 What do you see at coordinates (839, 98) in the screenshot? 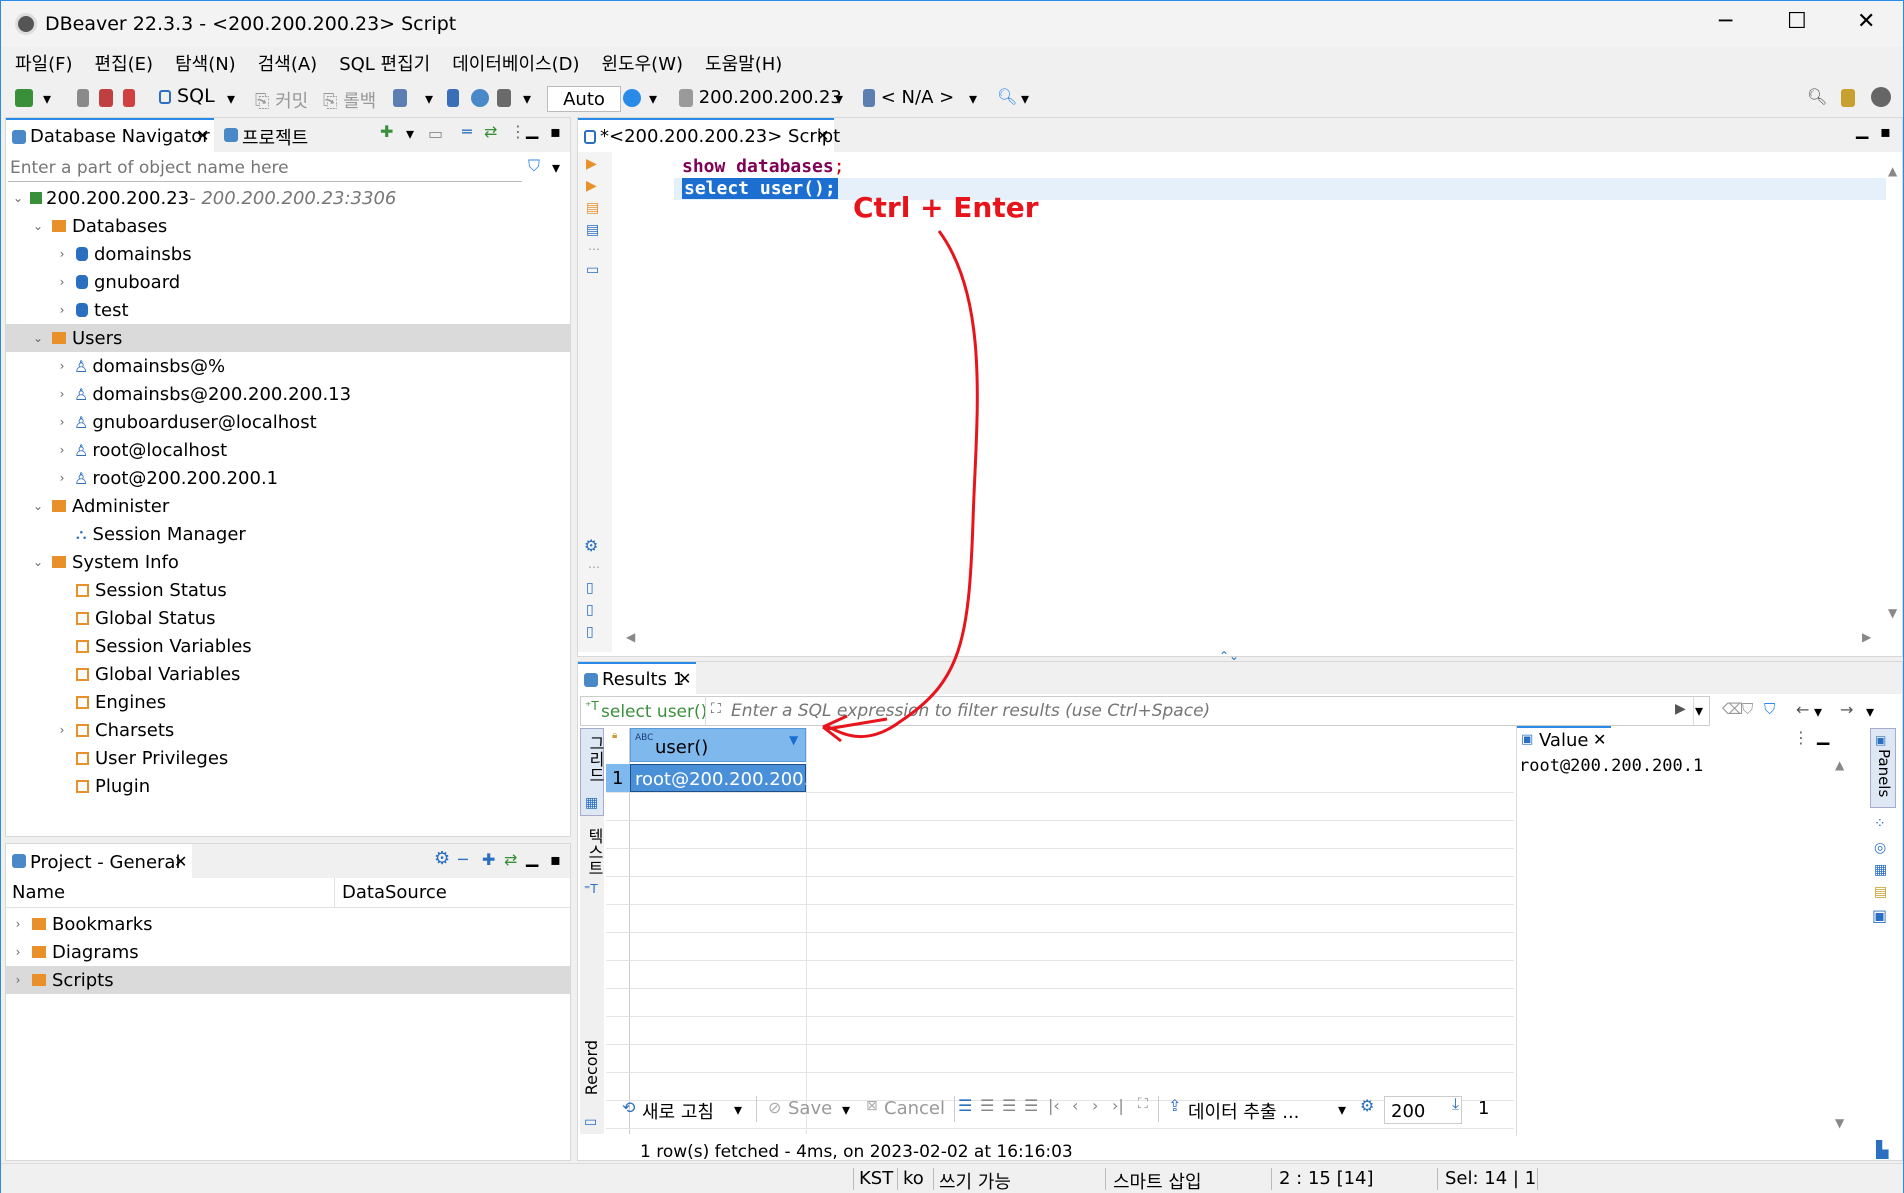
I see `connection-dropdown-icon: ▾` at bounding box center [839, 98].